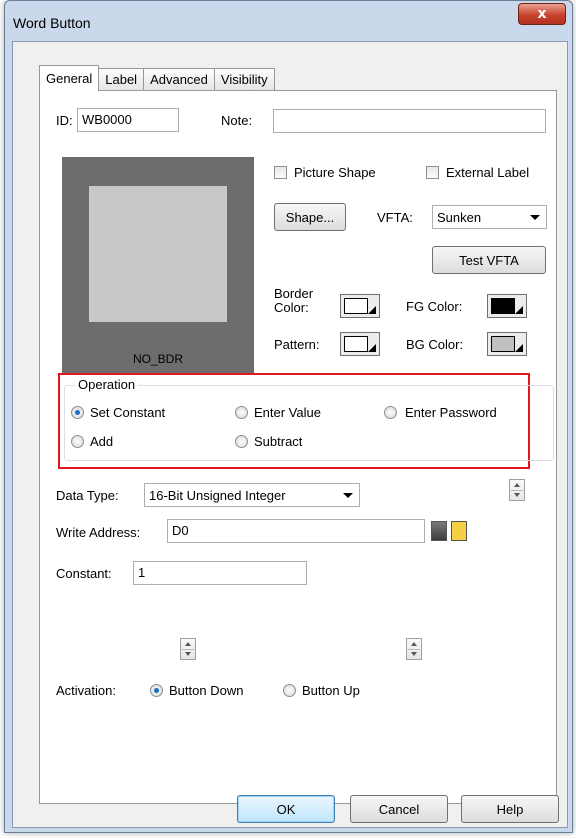  I want to click on data-type-select: 16-Bit Unsigned Integer, so click(252, 495).